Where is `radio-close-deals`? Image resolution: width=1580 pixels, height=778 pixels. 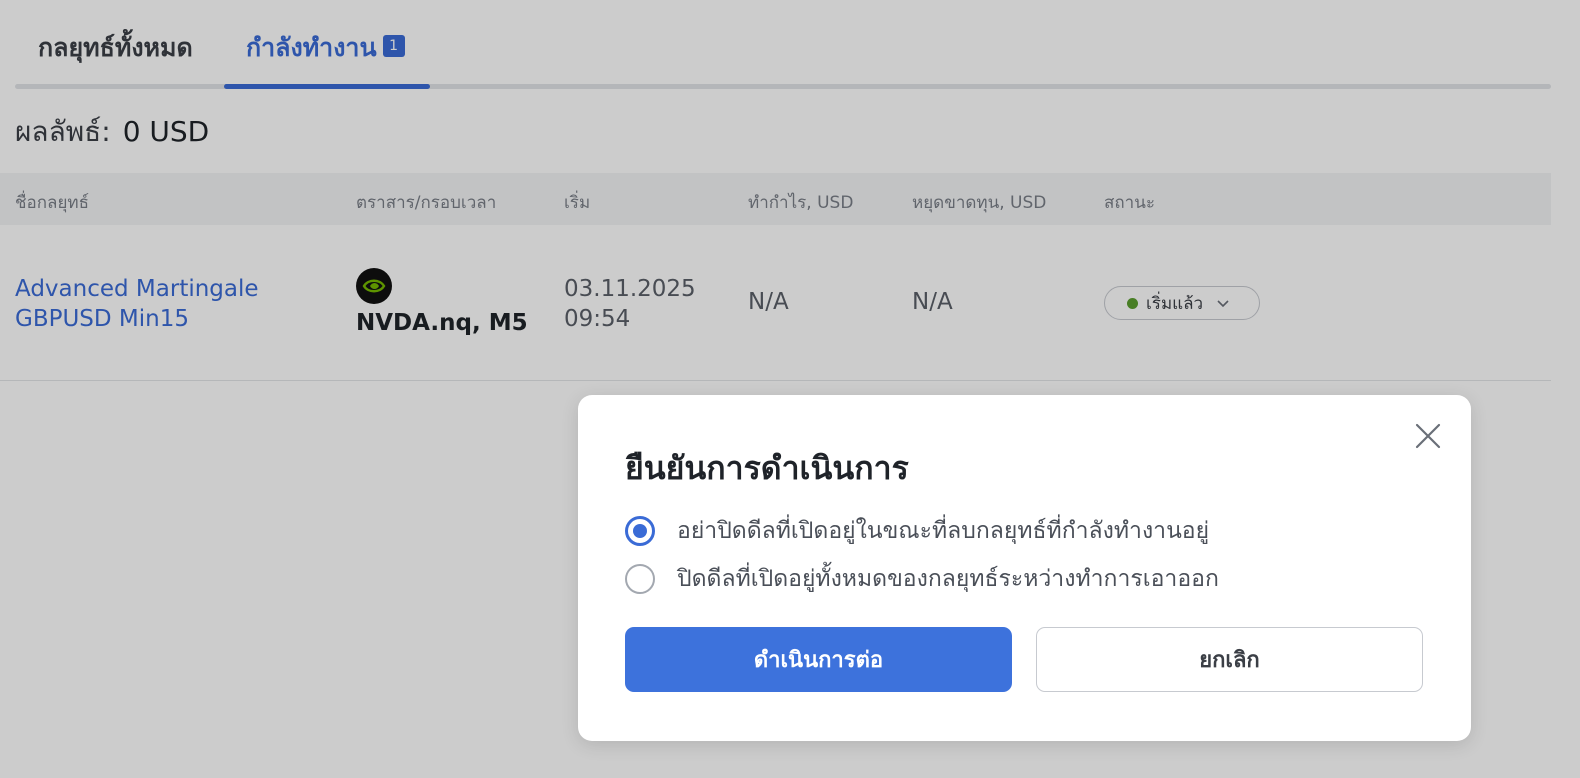
radio-close-deals is located at coordinates (640, 579).